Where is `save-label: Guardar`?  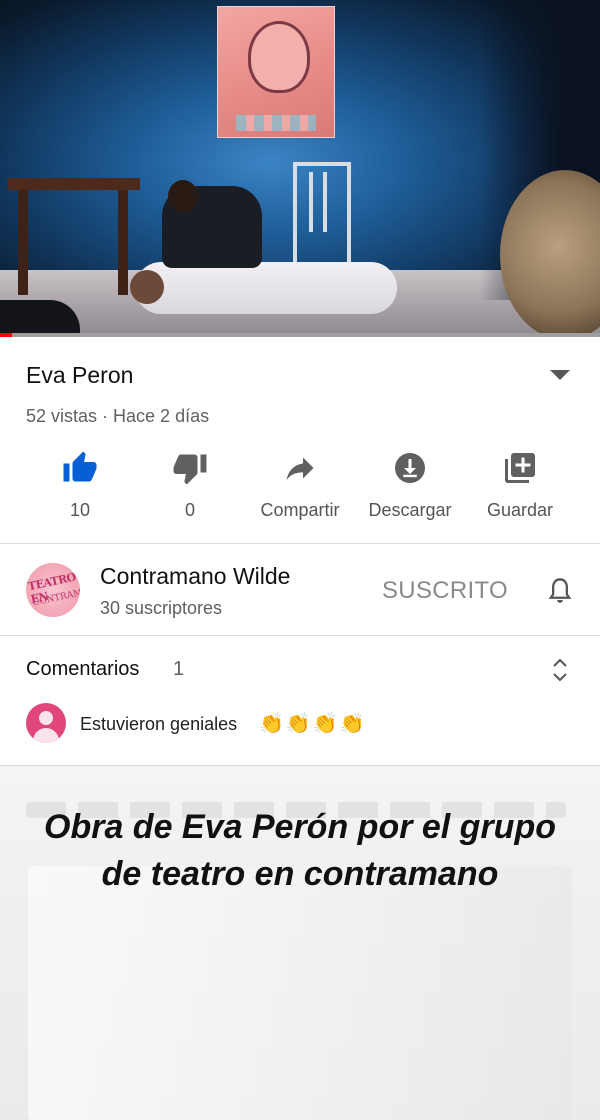
save-label: Guardar is located at coordinates (520, 510).